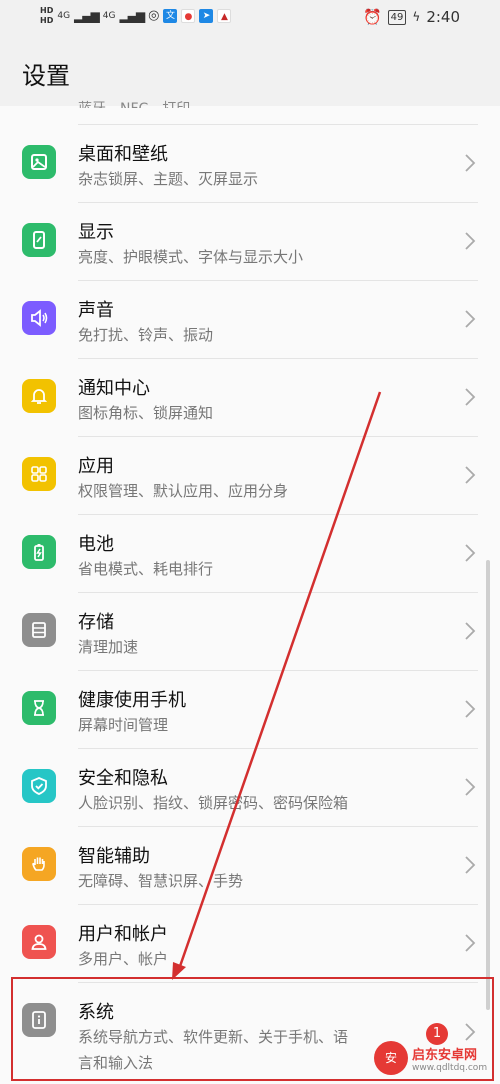 The image size is (500, 1084). I want to click on send-notification-icon: ➤, so click(206, 15).